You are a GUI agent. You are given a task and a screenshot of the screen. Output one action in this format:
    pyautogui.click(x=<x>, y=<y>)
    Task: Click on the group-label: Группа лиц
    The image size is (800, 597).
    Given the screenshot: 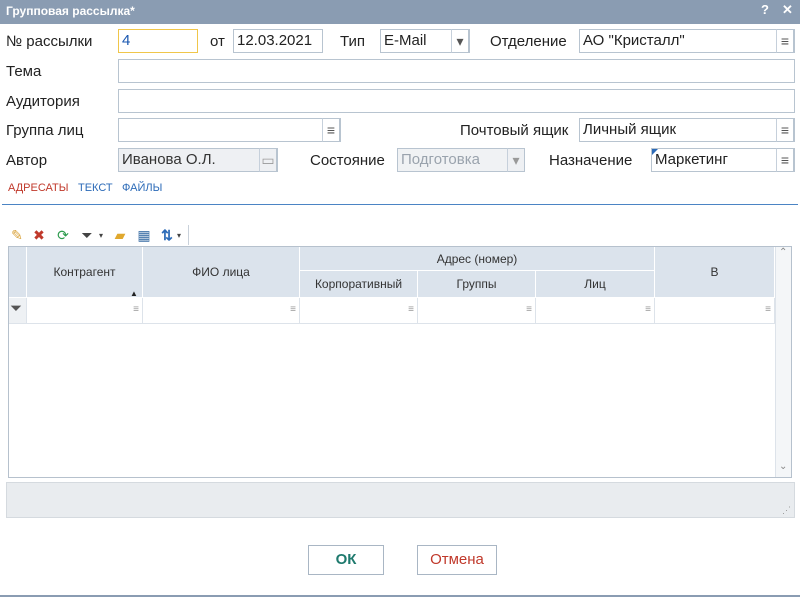 What is the action you would take?
    pyautogui.click(x=45, y=130)
    